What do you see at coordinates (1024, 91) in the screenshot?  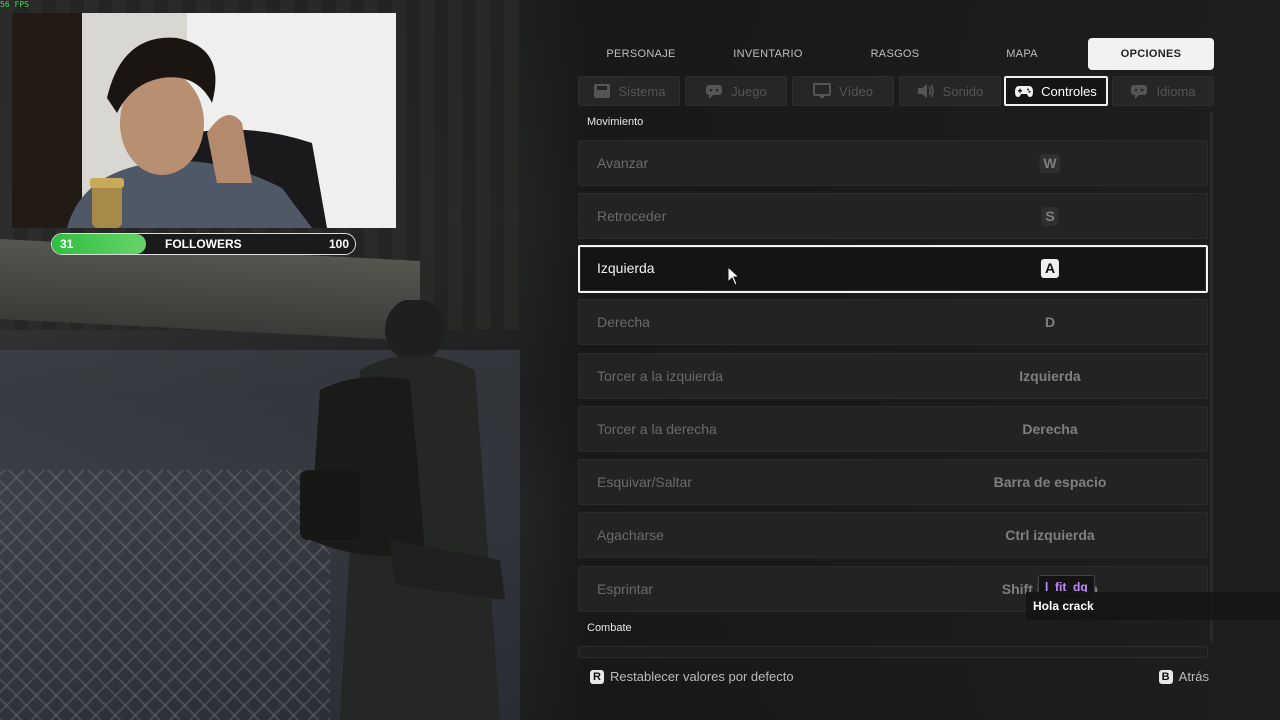 I see `controller-icon` at bounding box center [1024, 91].